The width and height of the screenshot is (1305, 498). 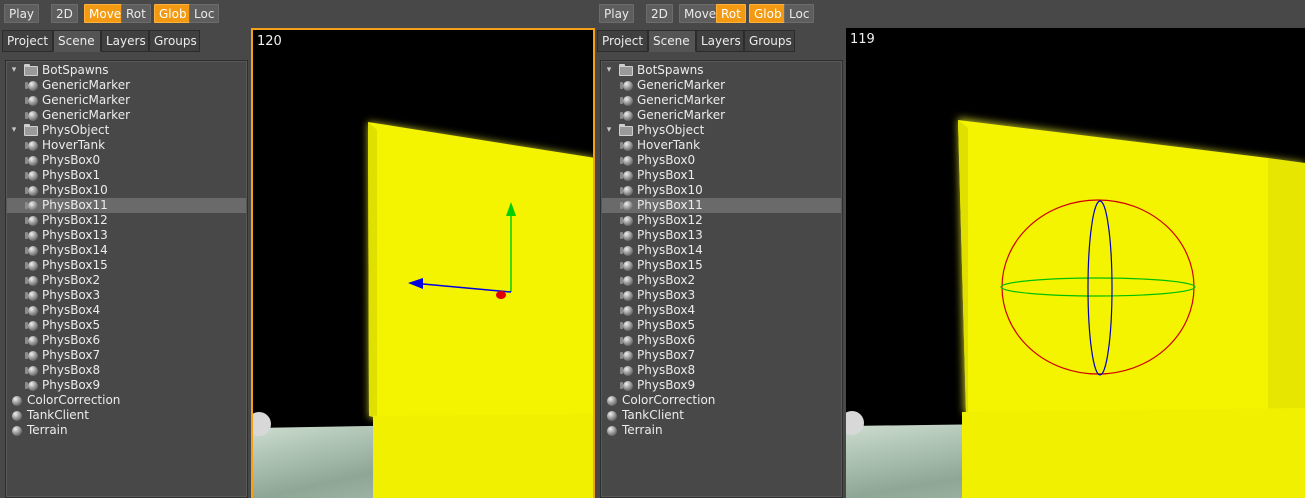 What do you see at coordinates (670, 265) in the screenshot?
I see `tree-row-label: PhysBox15` at bounding box center [670, 265].